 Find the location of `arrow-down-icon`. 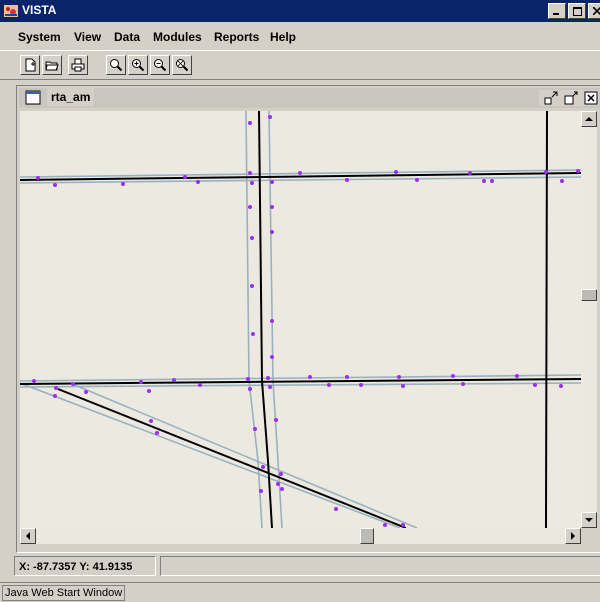

arrow-down-icon is located at coordinates (589, 520).